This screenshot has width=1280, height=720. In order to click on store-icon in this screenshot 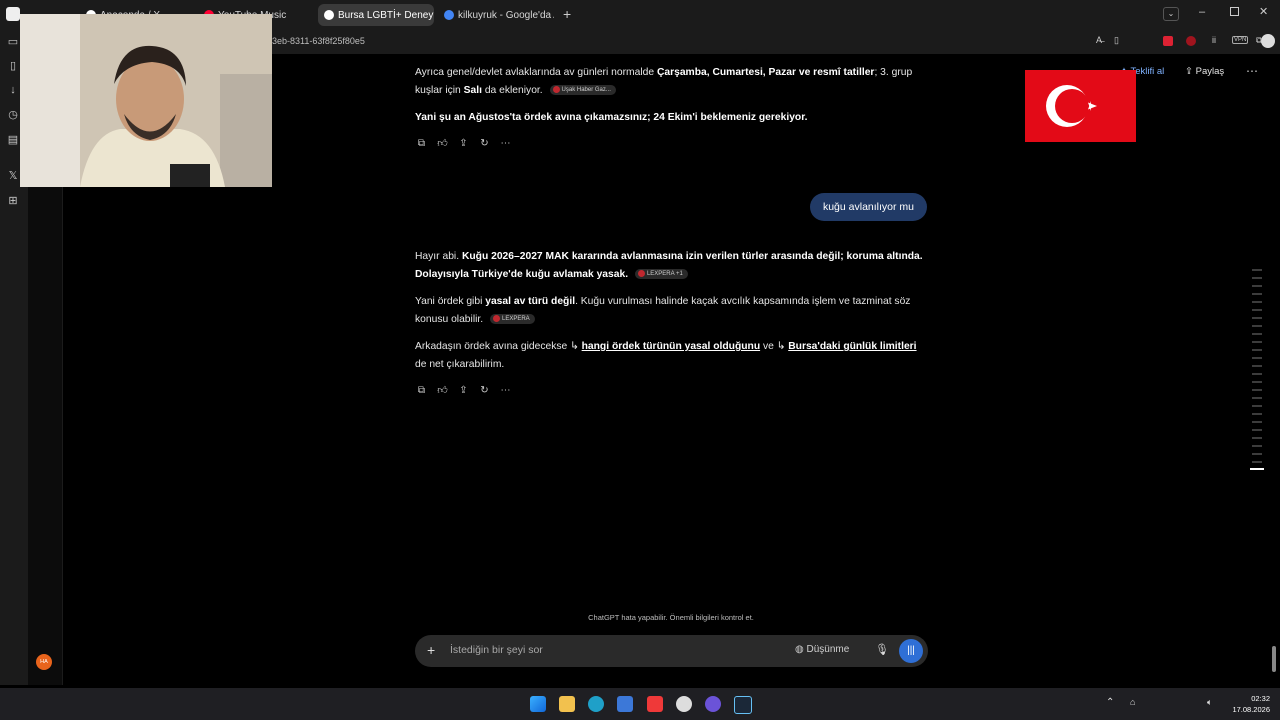, I will do `click(625, 704)`.